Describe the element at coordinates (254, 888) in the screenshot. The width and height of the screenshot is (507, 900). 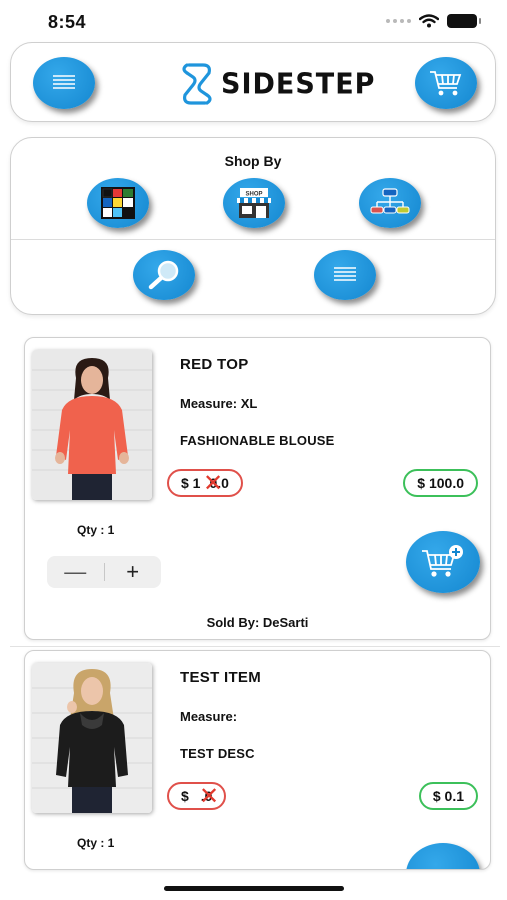
I see `home-indicator` at that location.